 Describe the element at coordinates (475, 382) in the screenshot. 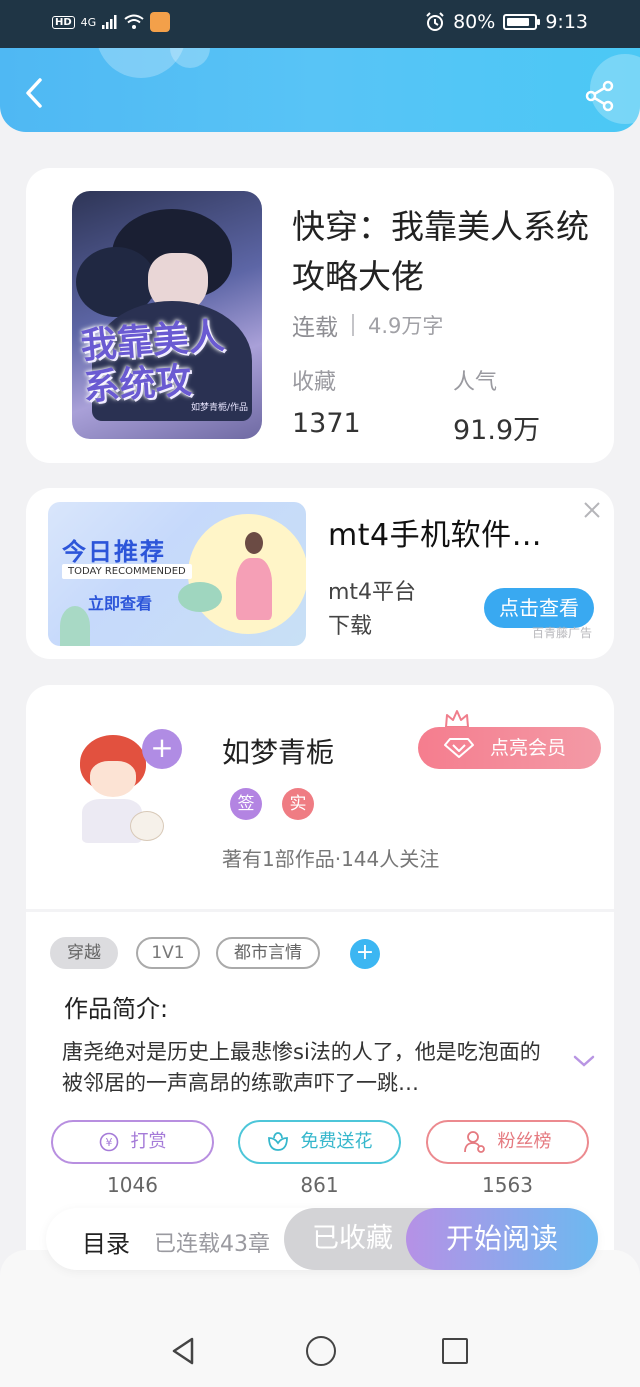

I see `popularity-label: 人气` at that location.